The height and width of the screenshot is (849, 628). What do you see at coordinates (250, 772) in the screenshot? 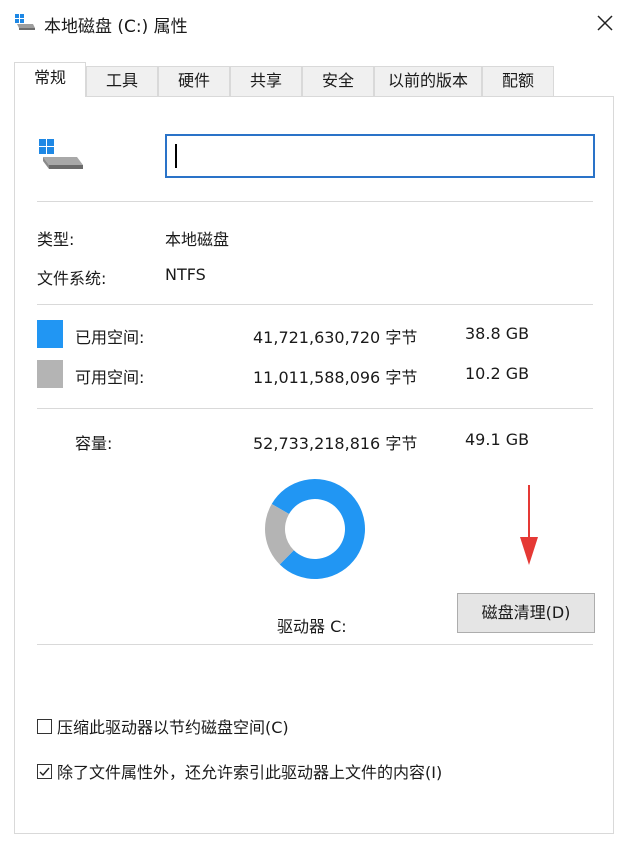
I see `index-label: 除了文件属性外，还允许索引此驱动器上文件的内容(I)` at bounding box center [250, 772].